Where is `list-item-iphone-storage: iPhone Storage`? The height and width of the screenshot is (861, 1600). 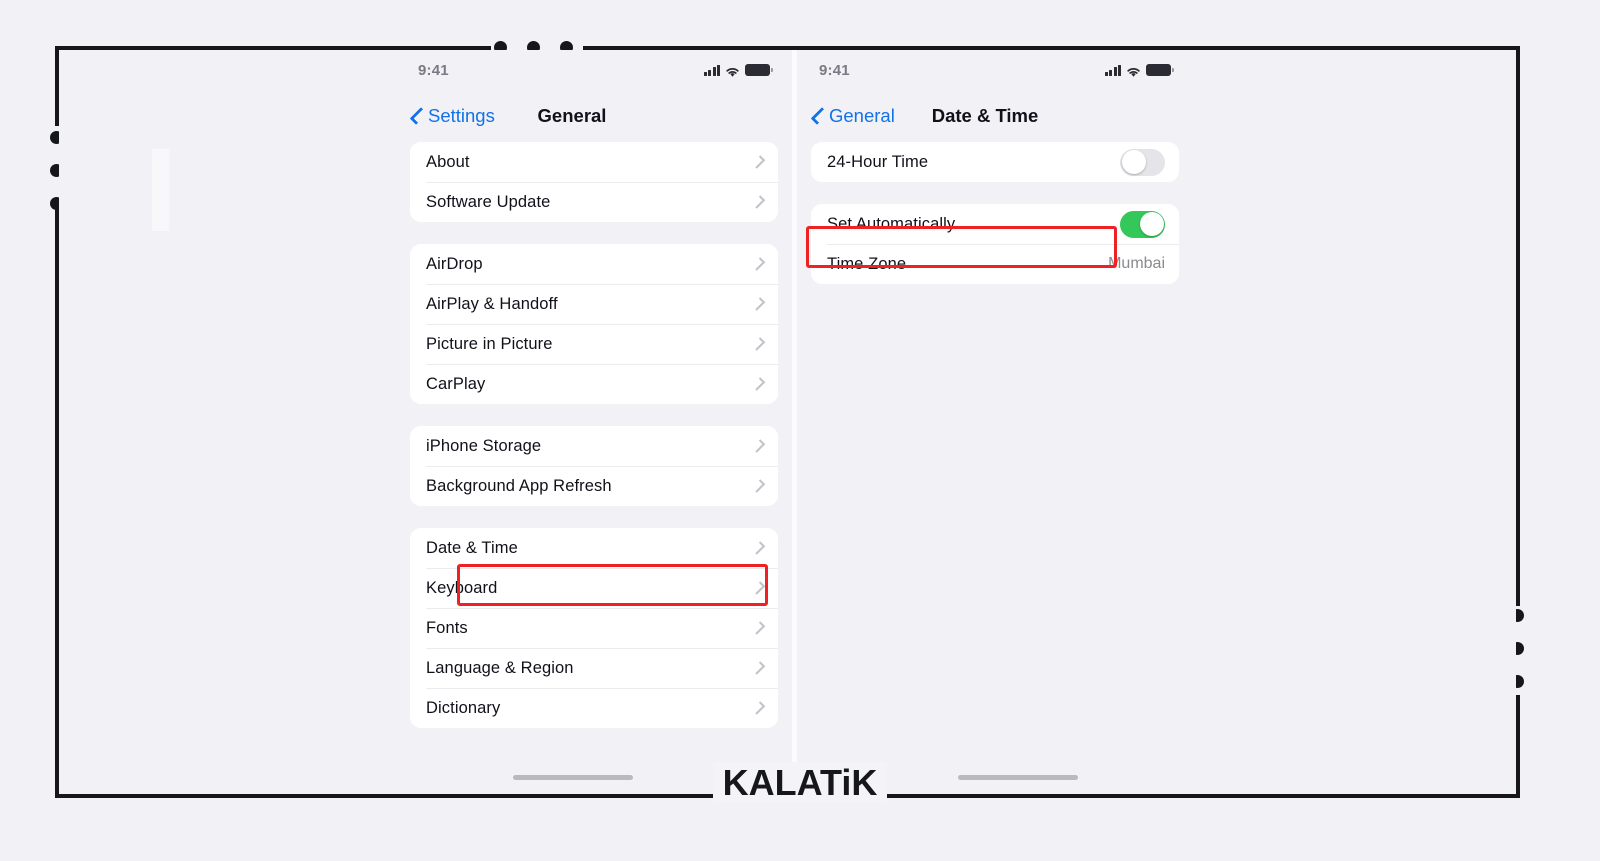 list-item-iphone-storage: iPhone Storage is located at coordinates (594, 446).